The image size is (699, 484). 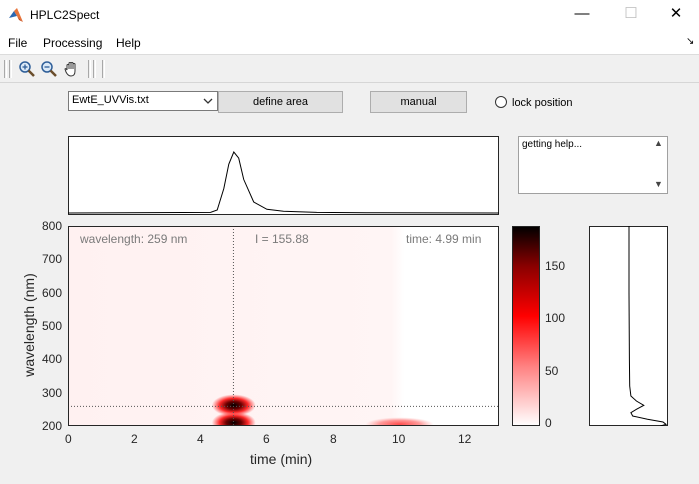 What do you see at coordinates (52, 426) in the screenshot?
I see `y-tick-label: 200` at bounding box center [52, 426].